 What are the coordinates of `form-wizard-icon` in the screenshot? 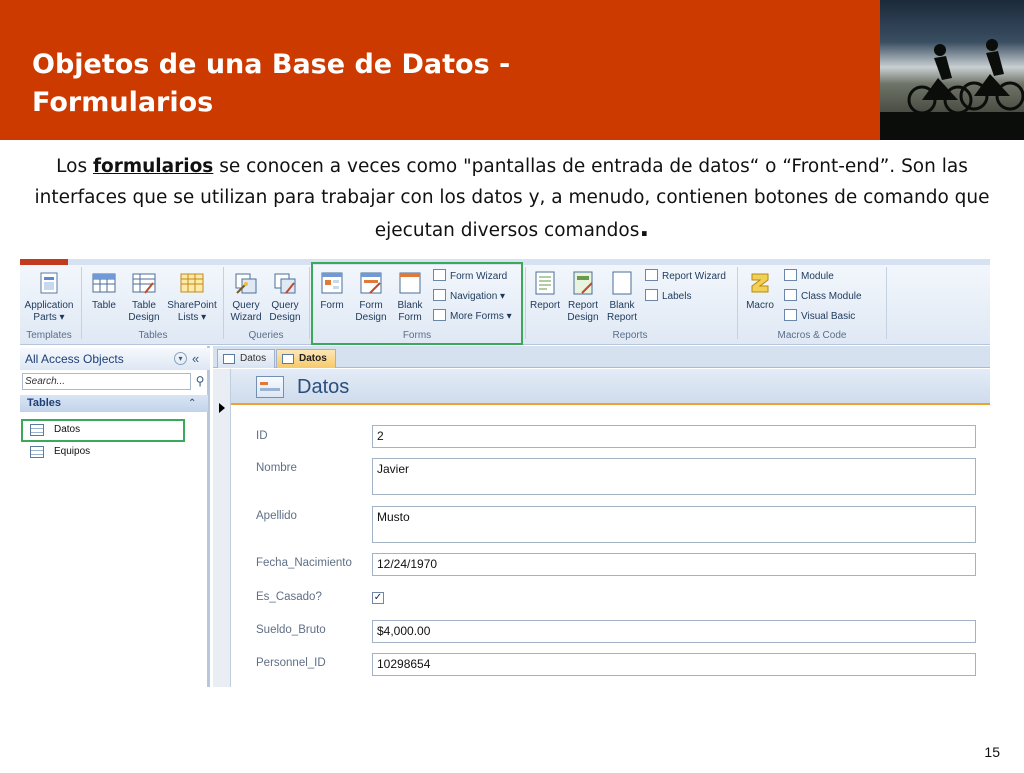 It's located at (439, 275).